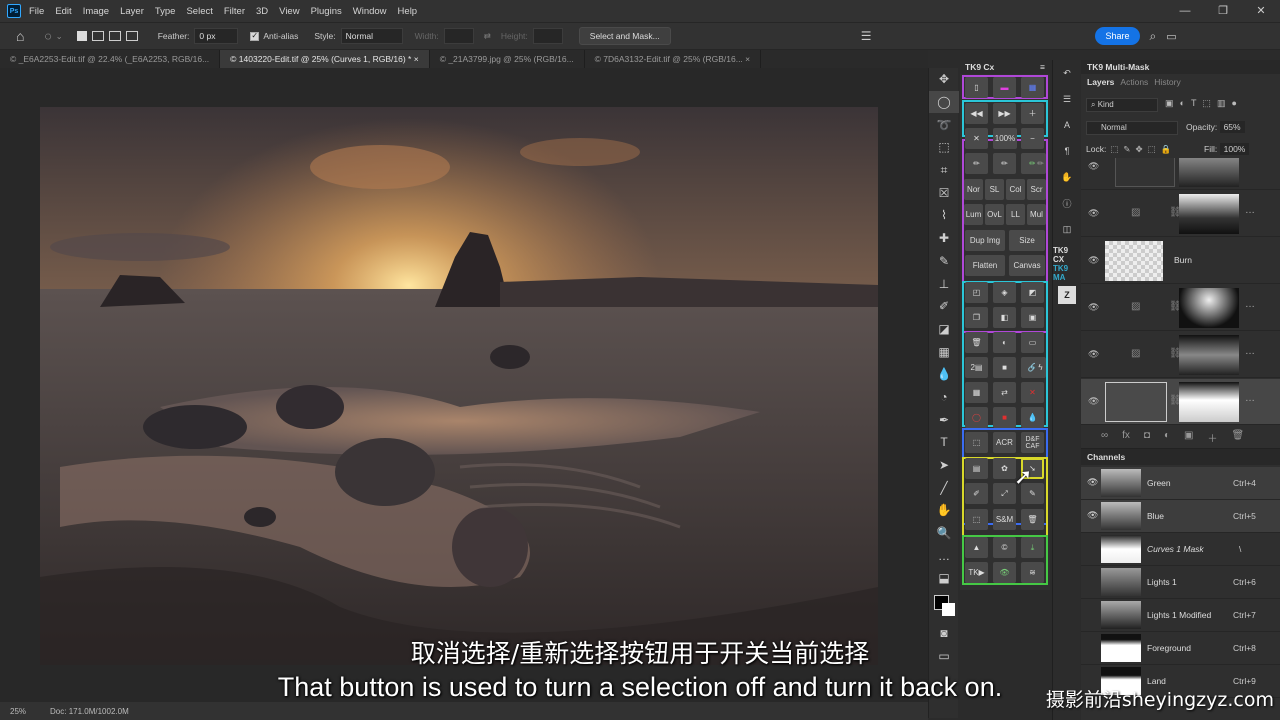 This screenshot has height=720, width=1280. What do you see at coordinates (944, 329) in the screenshot?
I see `eraser-tool-icon: ◪` at bounding box center [944, 329].